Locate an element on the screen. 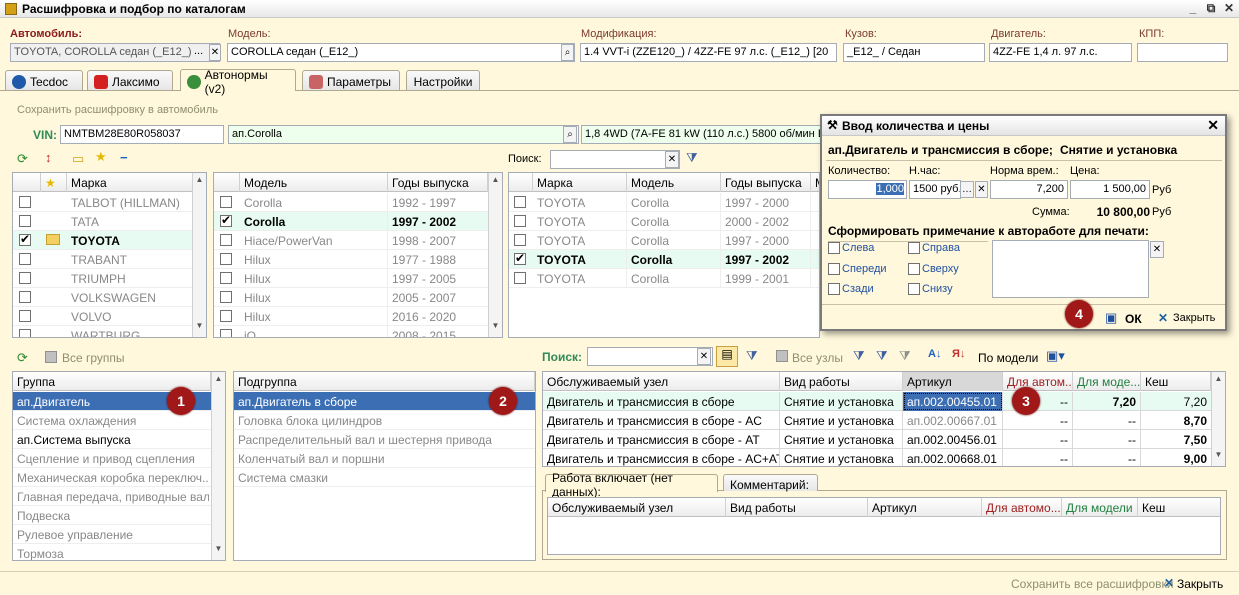 The width and height of the screenshot is (1239, 595). group-row: Тормоза is located at coordinates (112, 552).